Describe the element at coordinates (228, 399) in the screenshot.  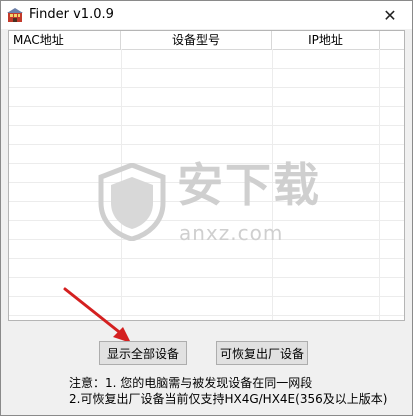
I see `note-line-2: 2.可恢复出厂设备当前仅支持HX4G/HX4E(356及以上版本)` at that location.